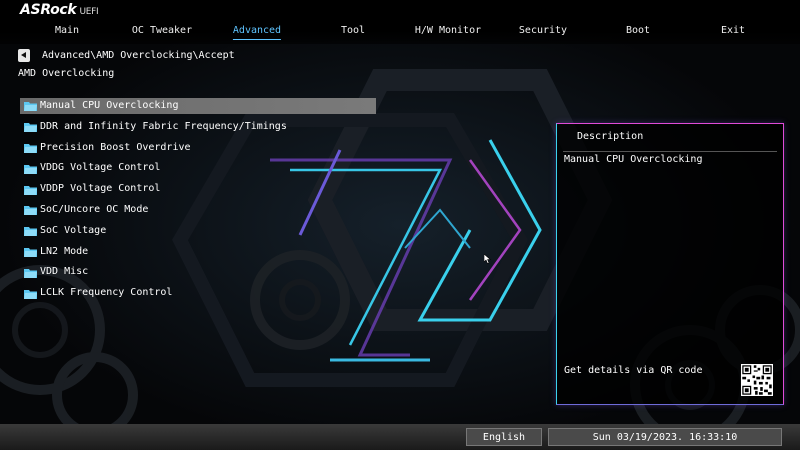  What do you see at coordinates (200, 168) in the screenshot?
I see `menu-item: VDDG Voltage Control` at bounding box center [200, 168].